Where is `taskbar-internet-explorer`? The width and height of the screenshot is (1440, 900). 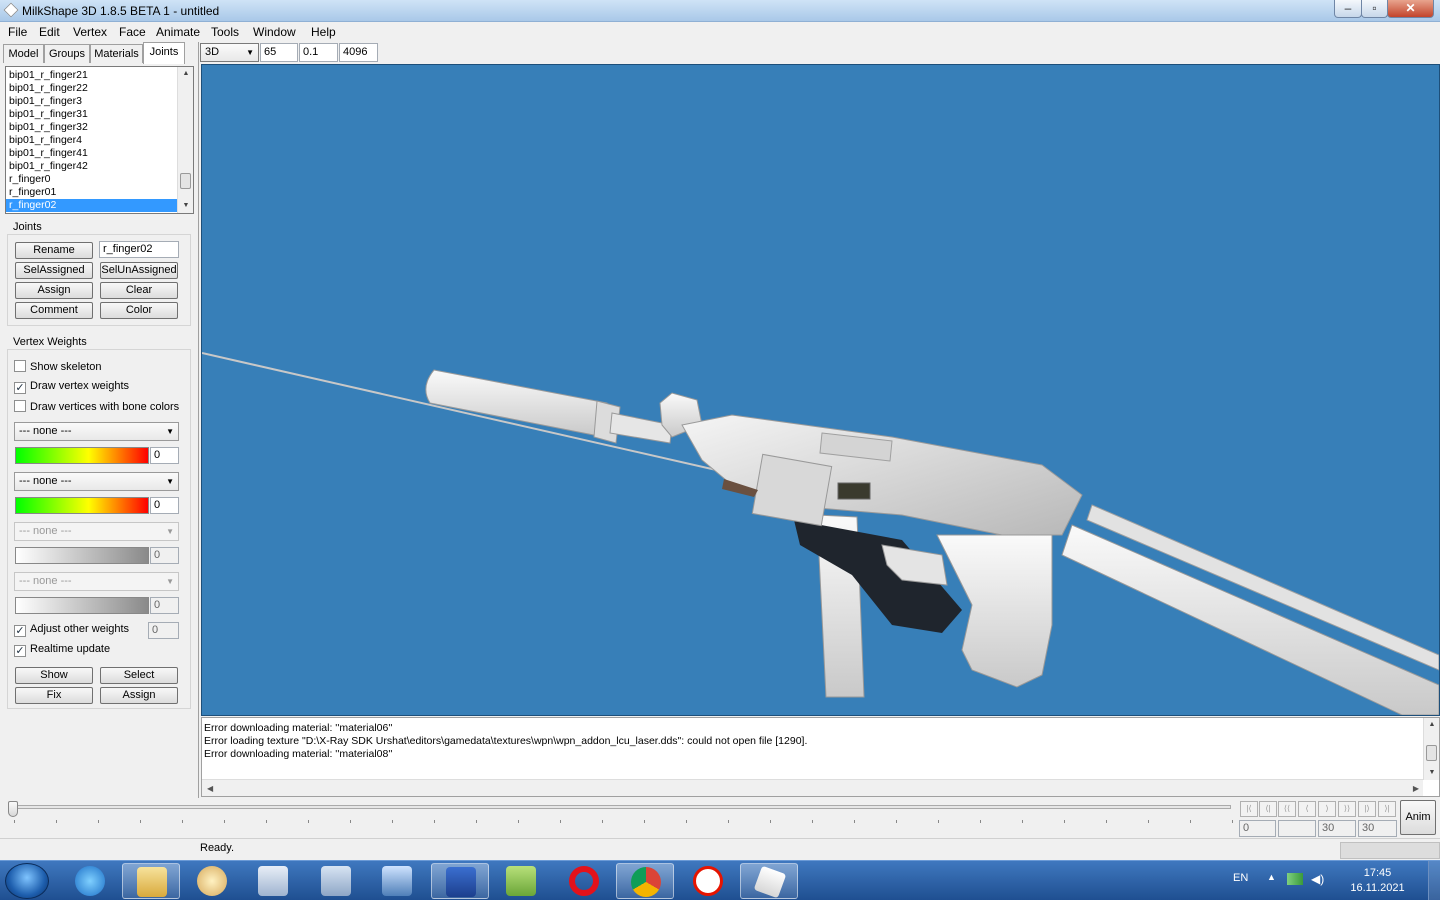
taskbar-internet-explorer is located at coordinates (90, 881).